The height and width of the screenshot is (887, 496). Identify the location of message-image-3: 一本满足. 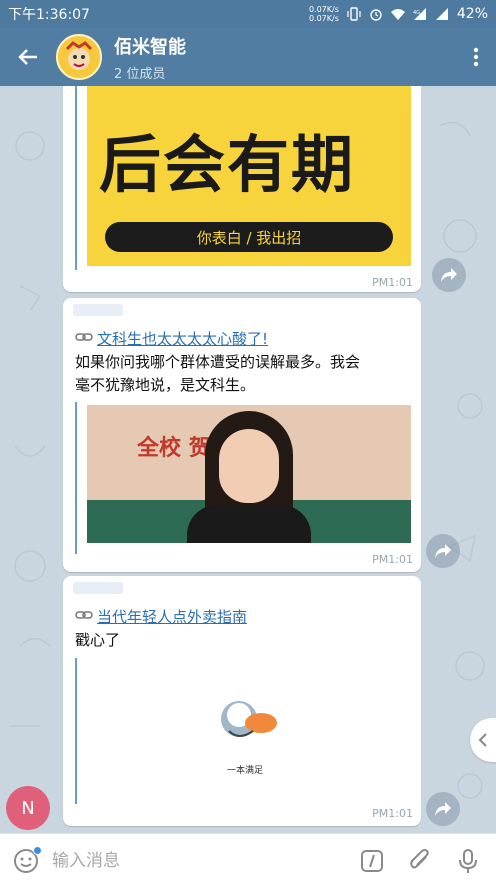
(249, 731).